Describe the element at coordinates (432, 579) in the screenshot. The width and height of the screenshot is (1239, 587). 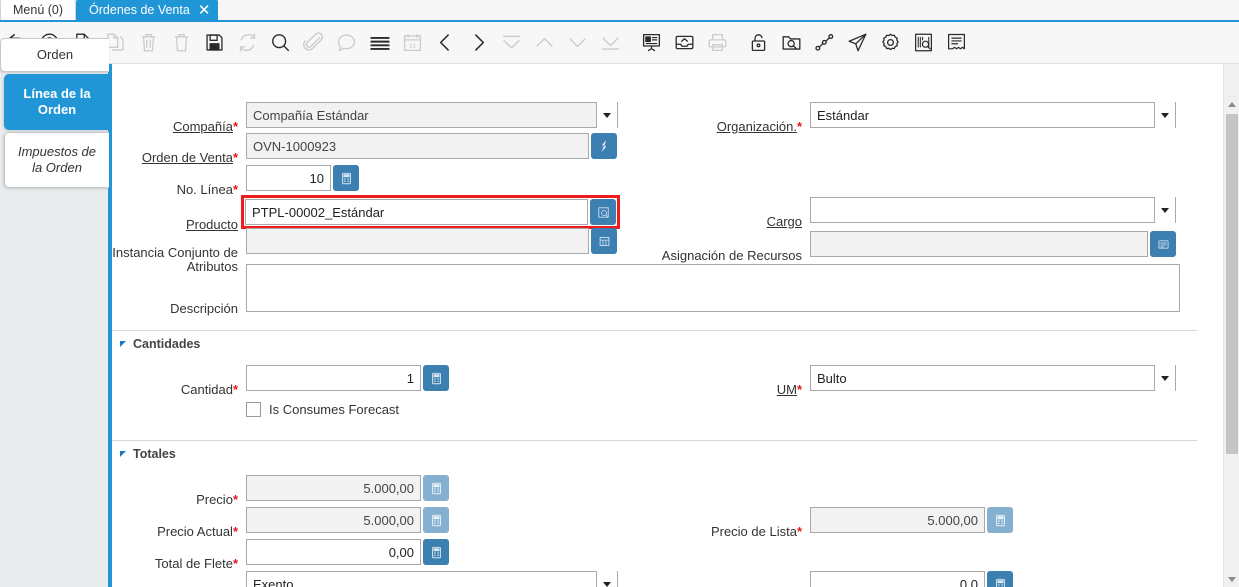
I see `impuesto-select: Exento` at that location.